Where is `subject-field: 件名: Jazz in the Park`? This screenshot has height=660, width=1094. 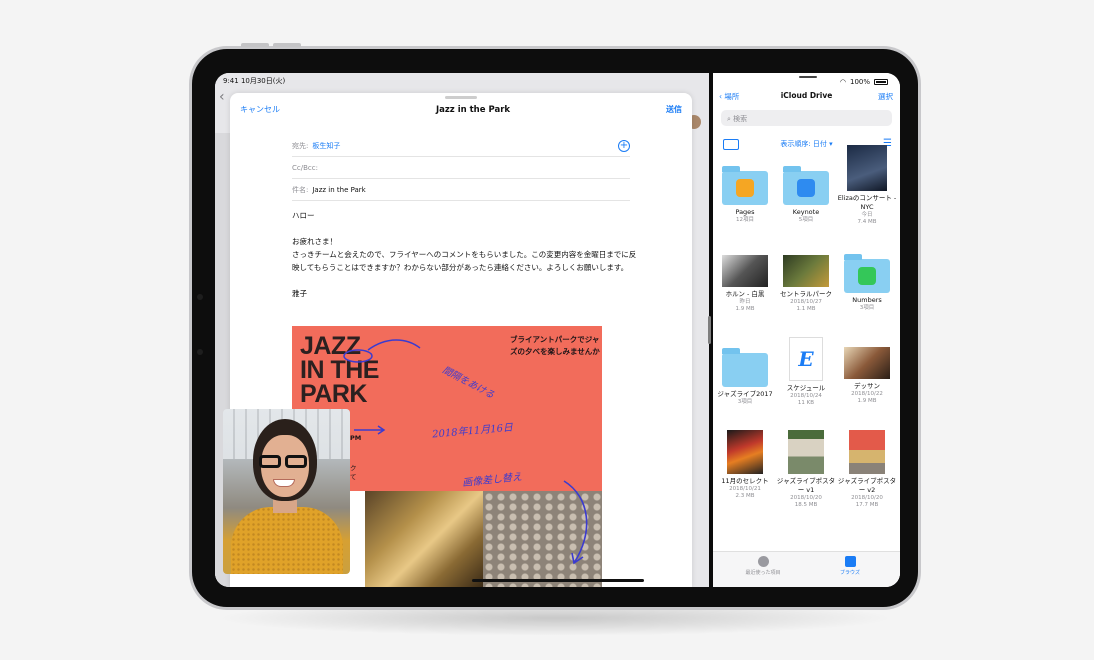
subject-field: 件名: Jazz in the Park is located at coordinates (461, 190).